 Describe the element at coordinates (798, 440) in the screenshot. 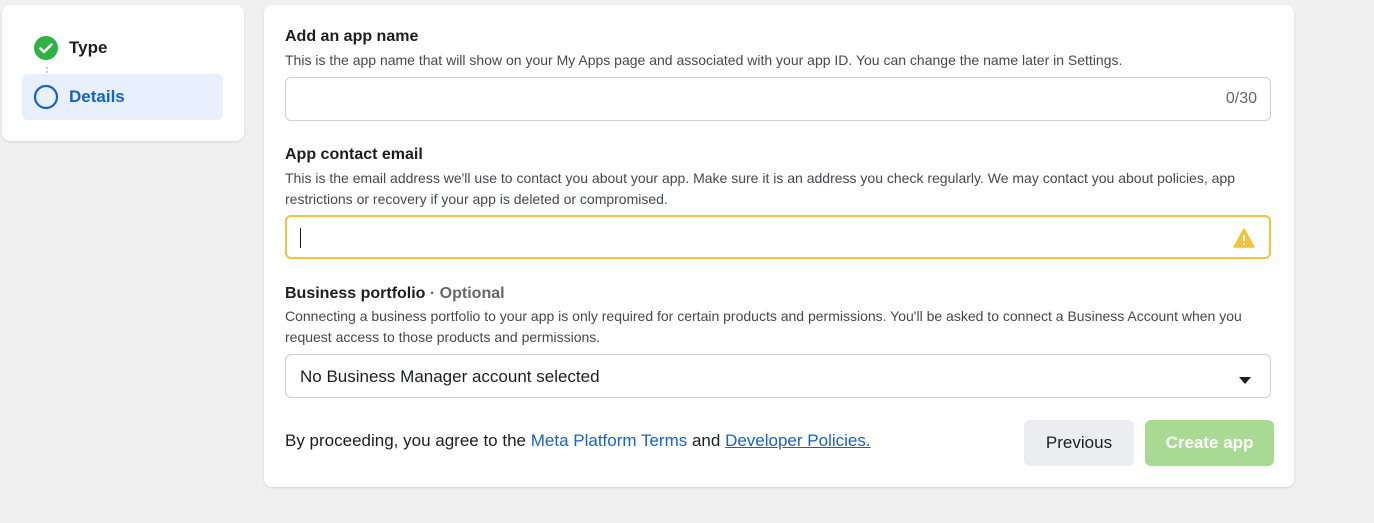

I see `developer-policies-link: Developer Policies.` at that location.